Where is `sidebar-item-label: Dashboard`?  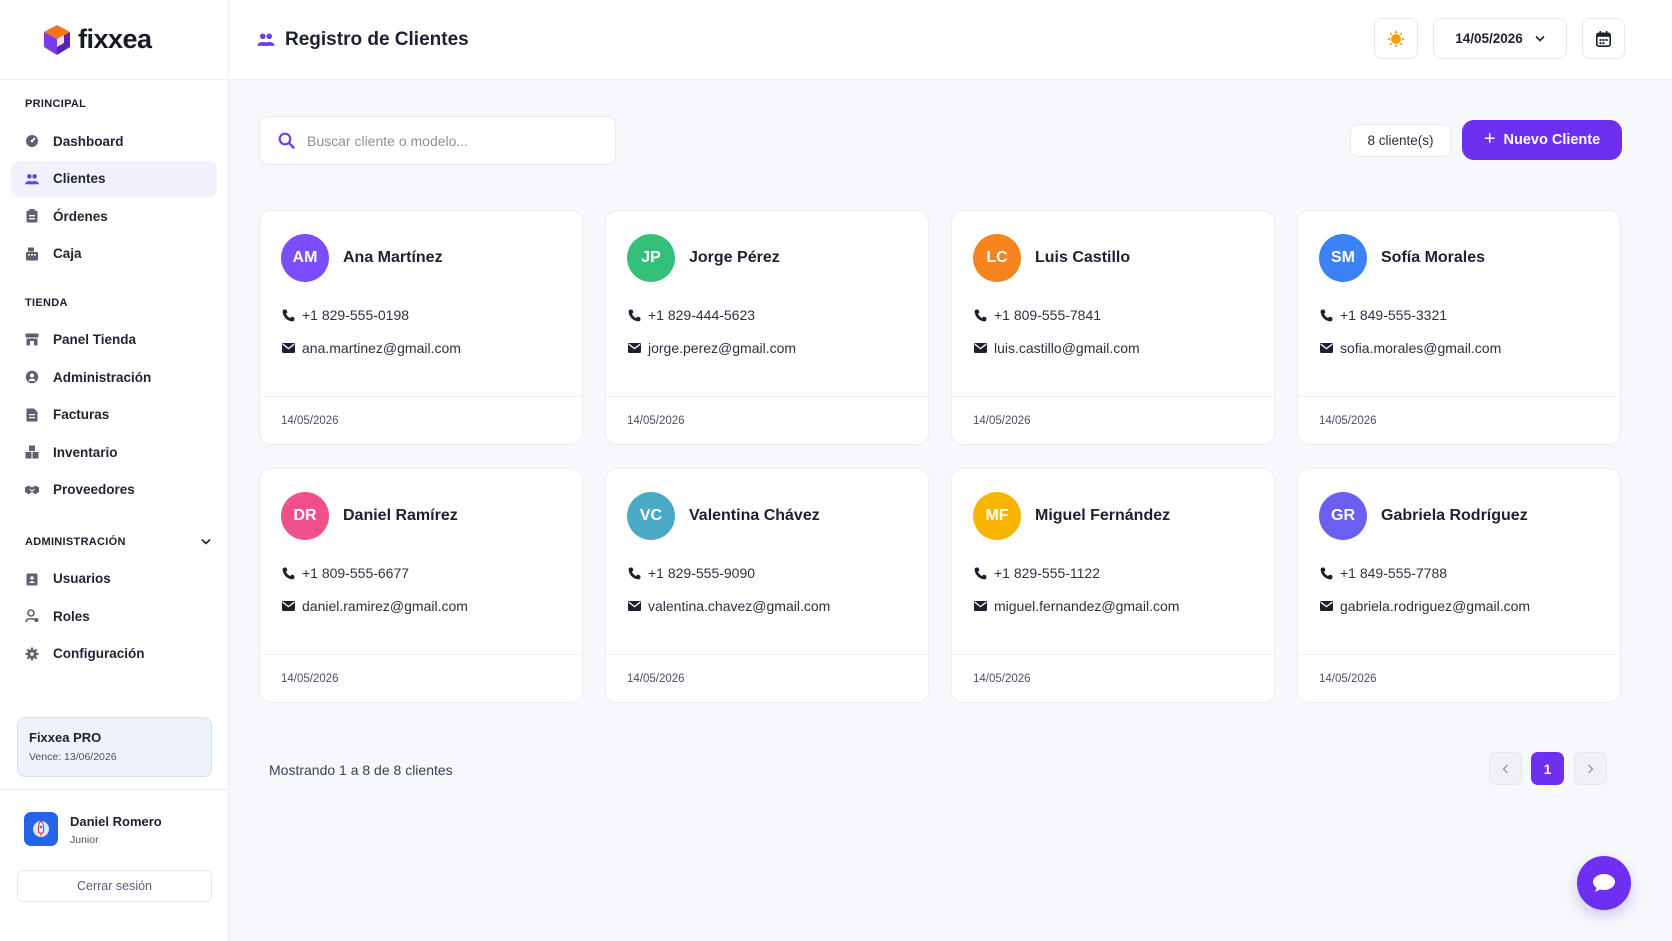
sidebar-item-label: Dashboard is located at coordinates (88, 141).